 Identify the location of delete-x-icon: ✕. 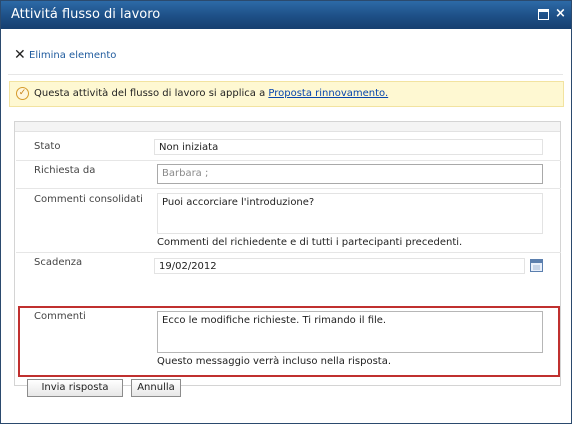
(20, 55).